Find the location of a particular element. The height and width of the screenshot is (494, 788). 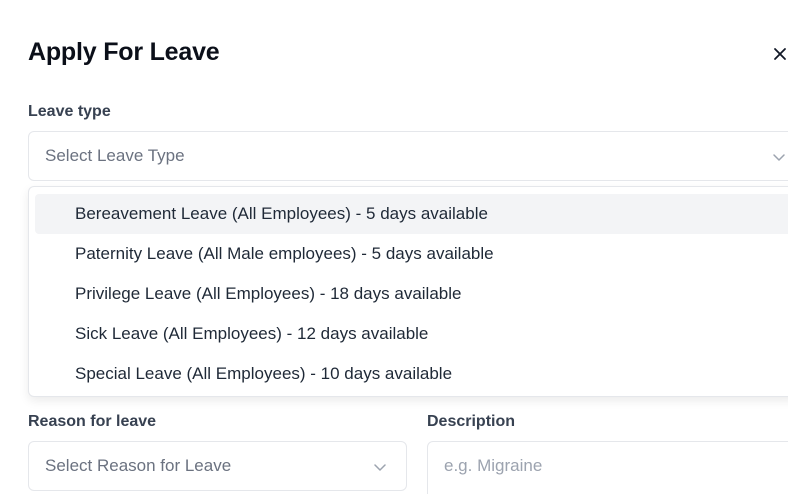

close-icon is located at coordinates (780, 54).